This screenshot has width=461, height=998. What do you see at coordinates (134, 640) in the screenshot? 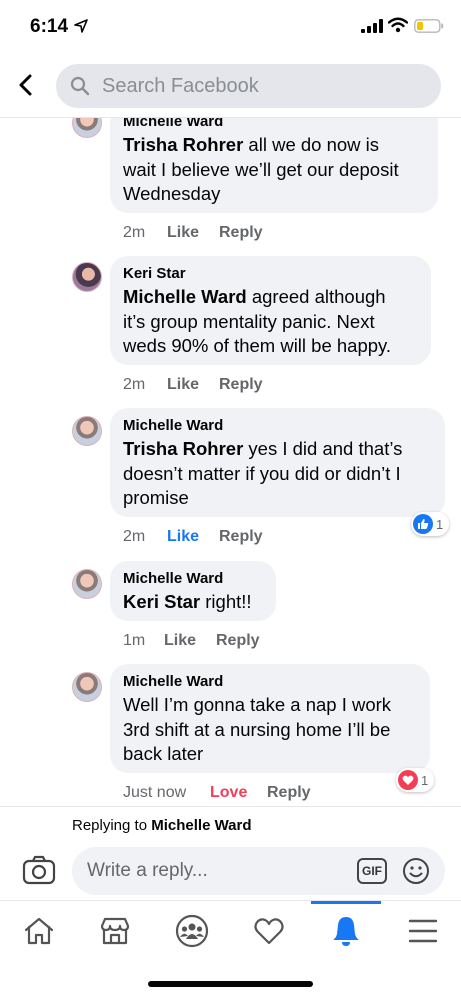
I see `comment-time: 1m` at bounding box center [134, 640].